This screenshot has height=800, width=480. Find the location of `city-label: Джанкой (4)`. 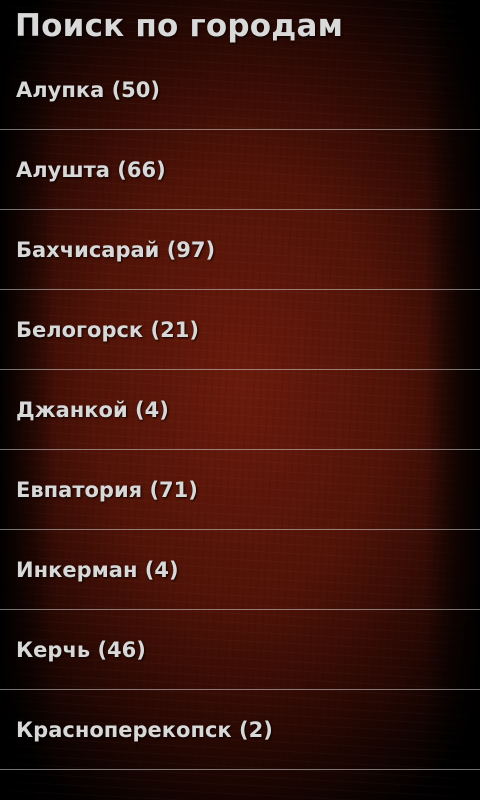

city-label: Джанкой (4) is located at coordinates (92, 409).